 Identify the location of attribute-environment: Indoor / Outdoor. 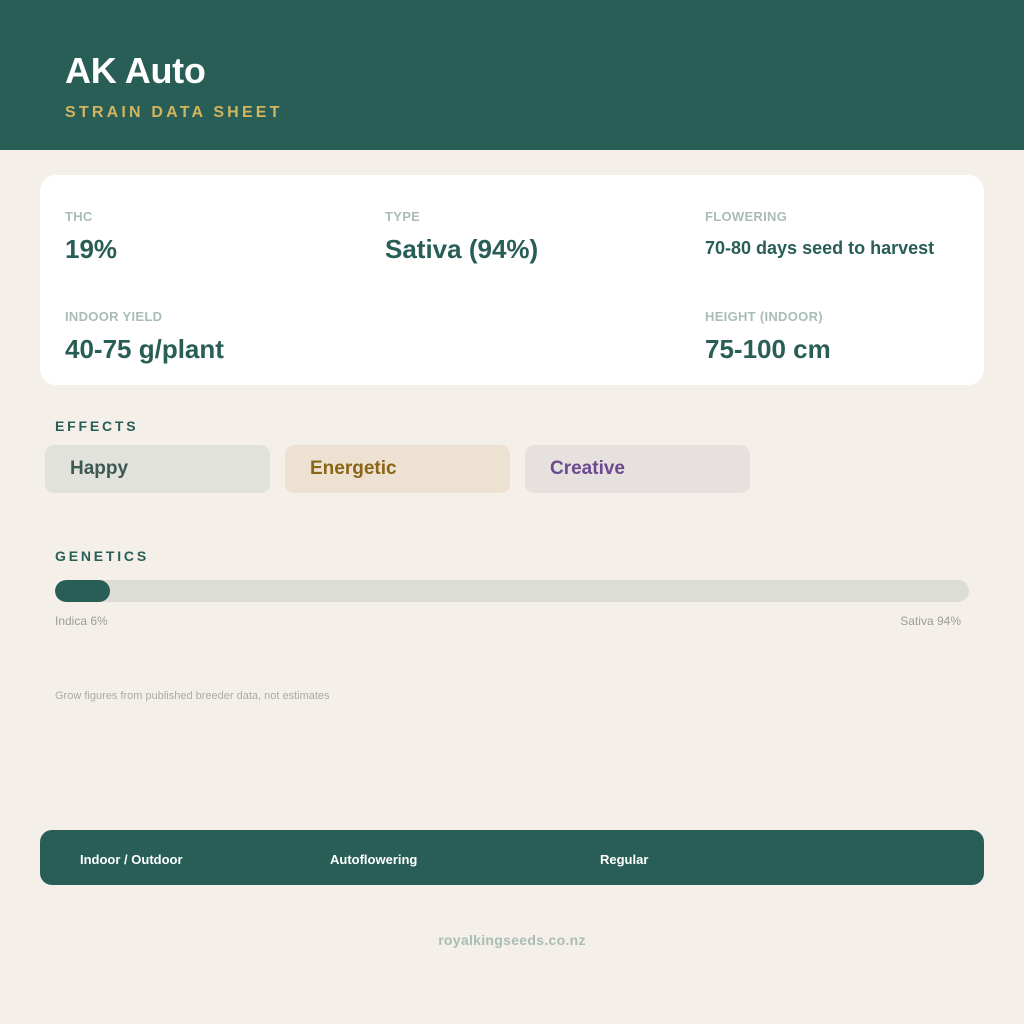
(131, 859).